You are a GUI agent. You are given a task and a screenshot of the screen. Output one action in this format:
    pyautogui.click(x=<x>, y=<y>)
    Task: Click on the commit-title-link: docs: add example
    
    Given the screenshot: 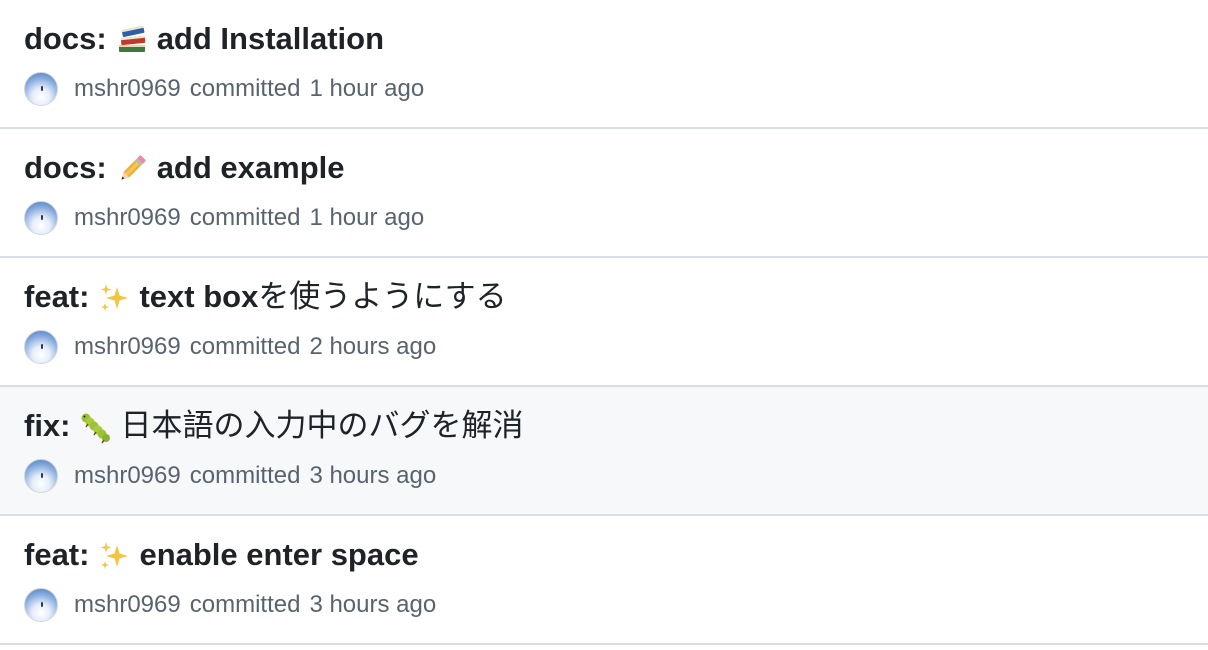 What is the action you would take?
    pyautogui.click(x=184, y=168)
    